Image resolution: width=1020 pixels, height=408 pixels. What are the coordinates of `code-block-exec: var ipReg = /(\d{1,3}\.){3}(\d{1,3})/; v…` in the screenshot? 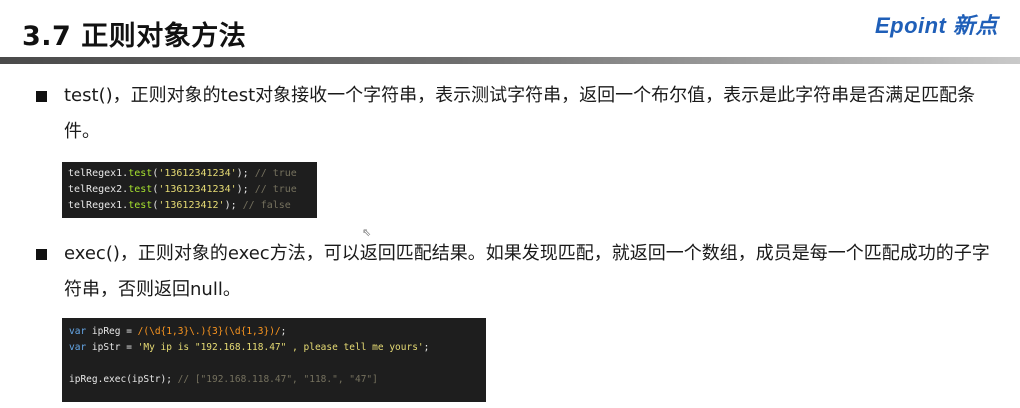 It's located at (274, 360).